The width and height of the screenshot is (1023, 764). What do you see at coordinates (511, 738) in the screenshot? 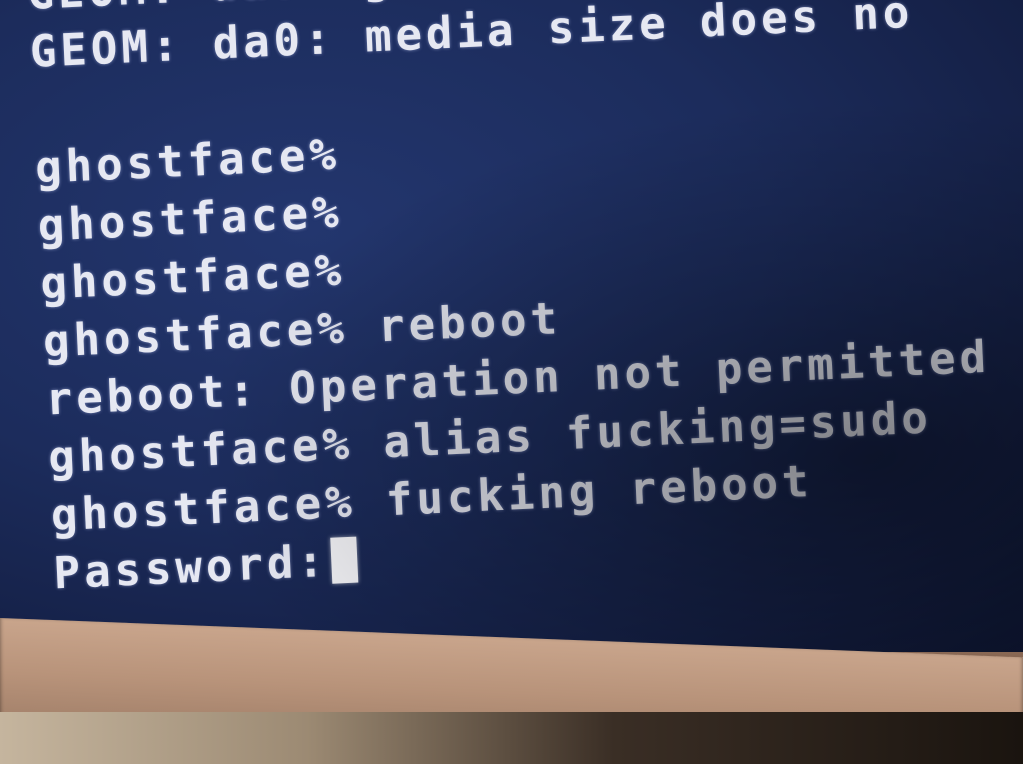
I see `desk-background` at bounding box center [511, 738].